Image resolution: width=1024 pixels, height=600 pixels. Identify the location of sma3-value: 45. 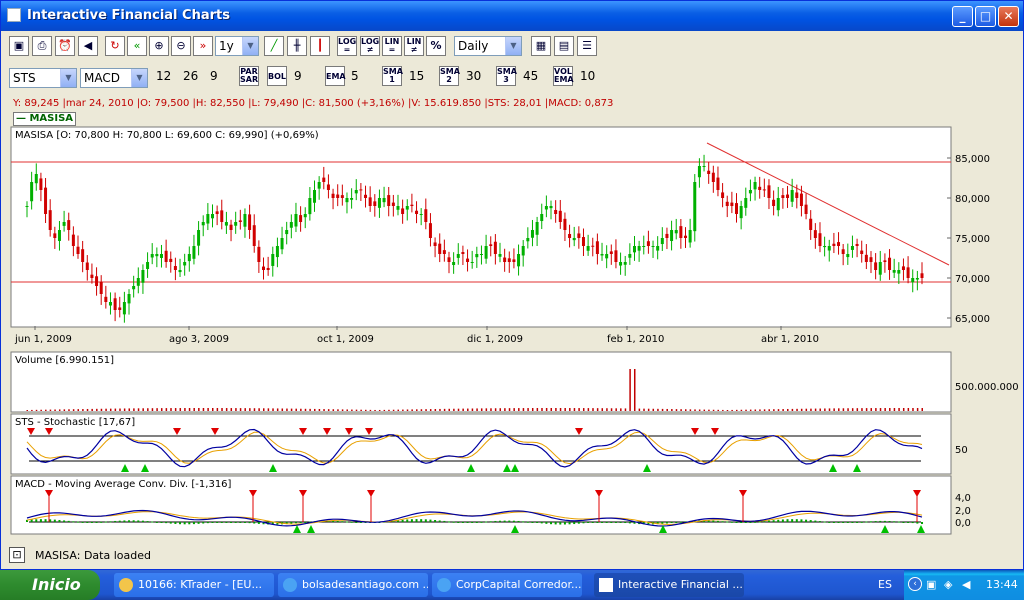
(530, 76).